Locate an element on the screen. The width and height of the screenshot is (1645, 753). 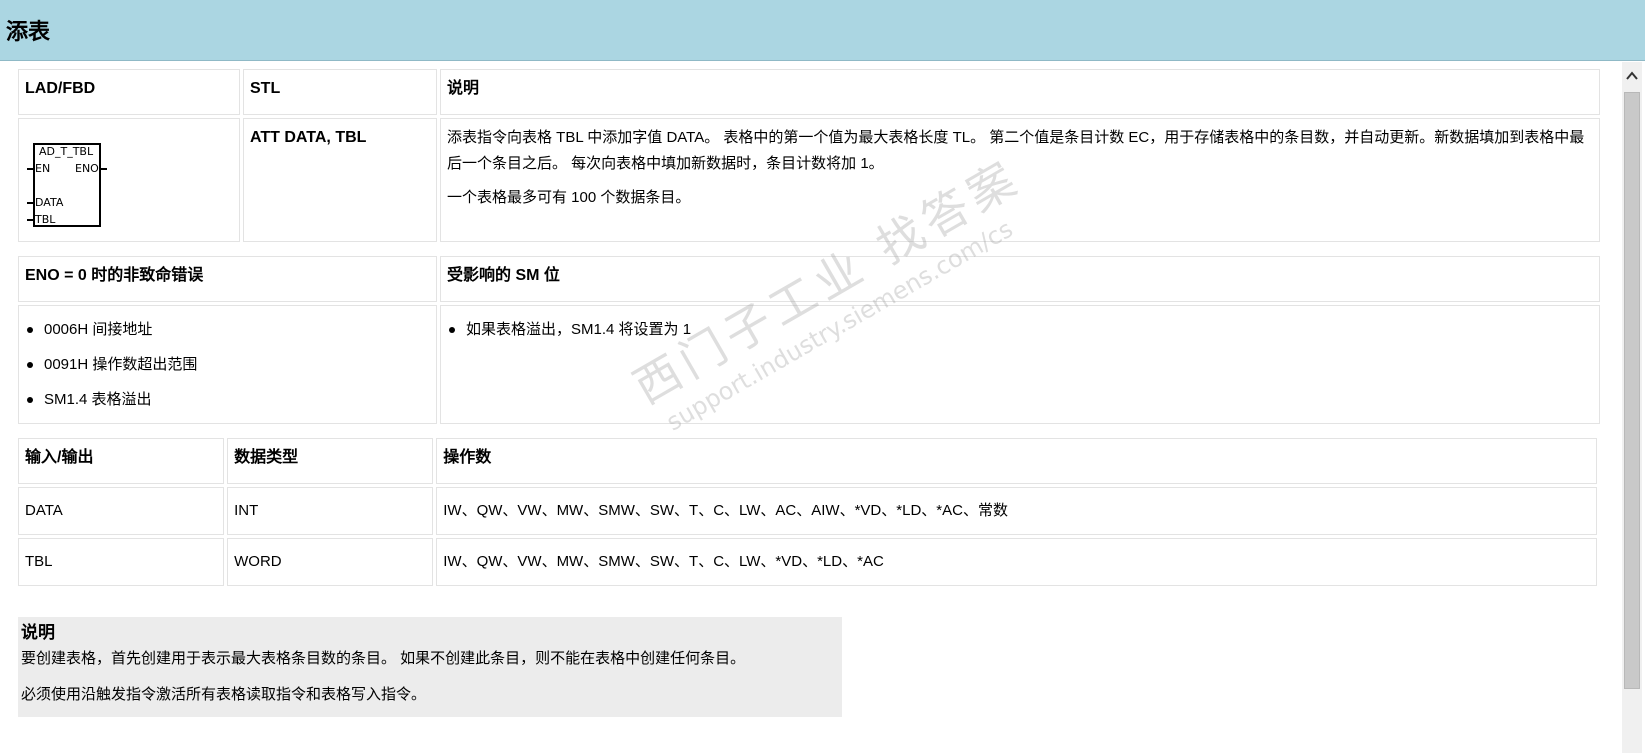
table-header-row: ENO = 0 时的非致命错误 受影响的 SM 位 is located at coordinates (809, 279).